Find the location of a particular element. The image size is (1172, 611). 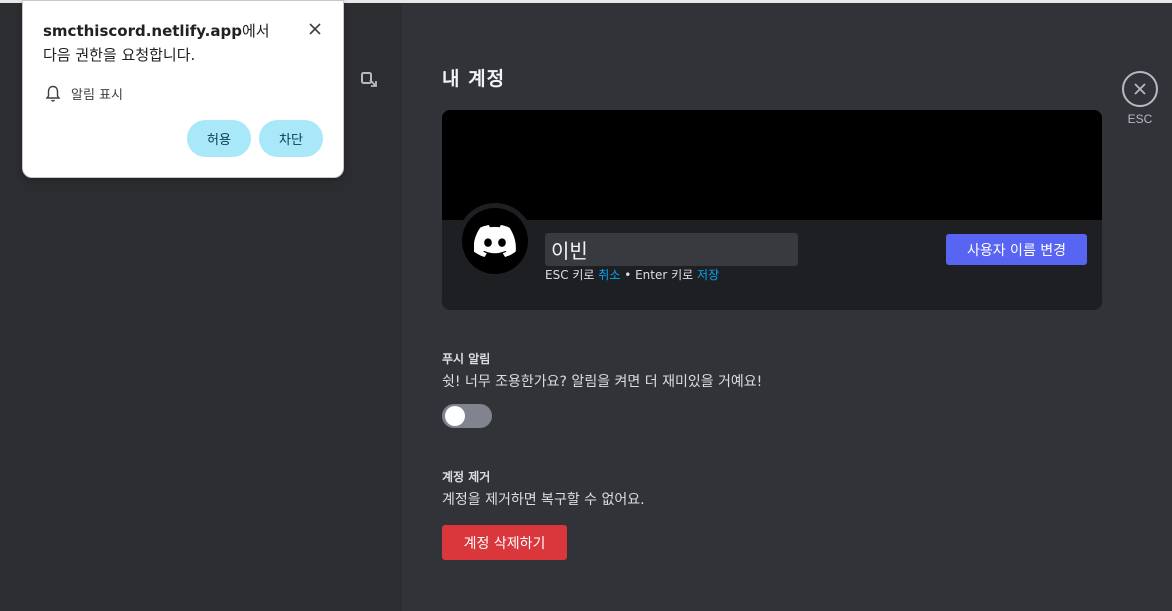

close-button is located at coordinates (1140, 89).